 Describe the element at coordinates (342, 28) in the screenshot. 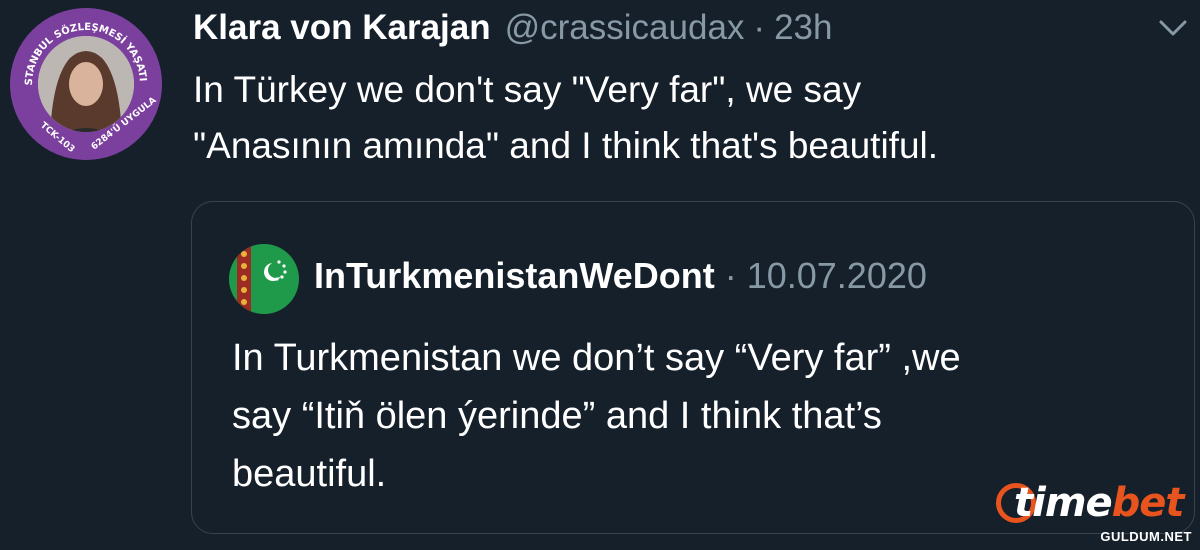

I see `display-name: Klara von Karajan` at that location.